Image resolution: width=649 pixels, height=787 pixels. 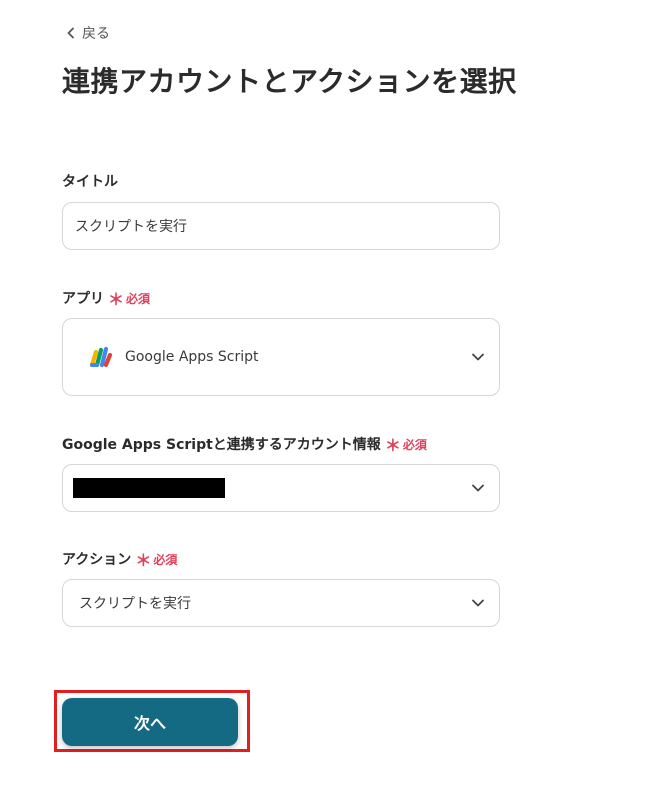 What do you see at coordinates (70, 33) in the screenshot?
I see `chevron-left-icon` at bounding box center [70, 33].